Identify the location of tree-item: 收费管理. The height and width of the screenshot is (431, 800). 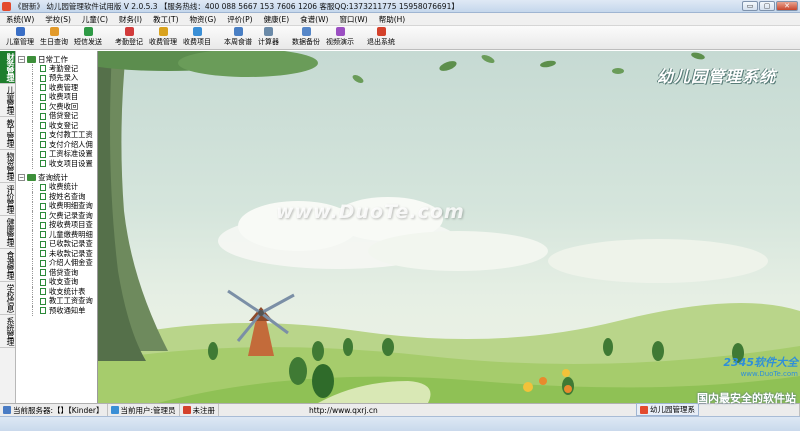
(56, 88).